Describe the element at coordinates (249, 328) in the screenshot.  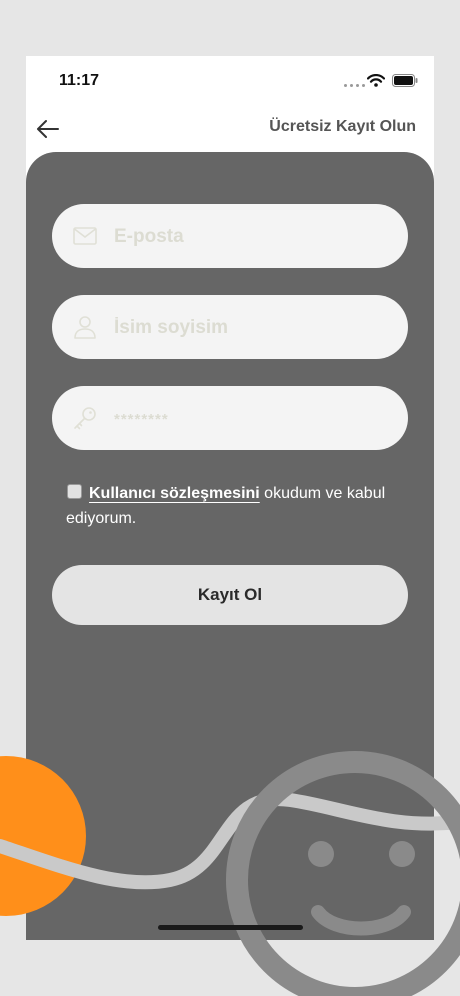
I see `name-input` at that location.